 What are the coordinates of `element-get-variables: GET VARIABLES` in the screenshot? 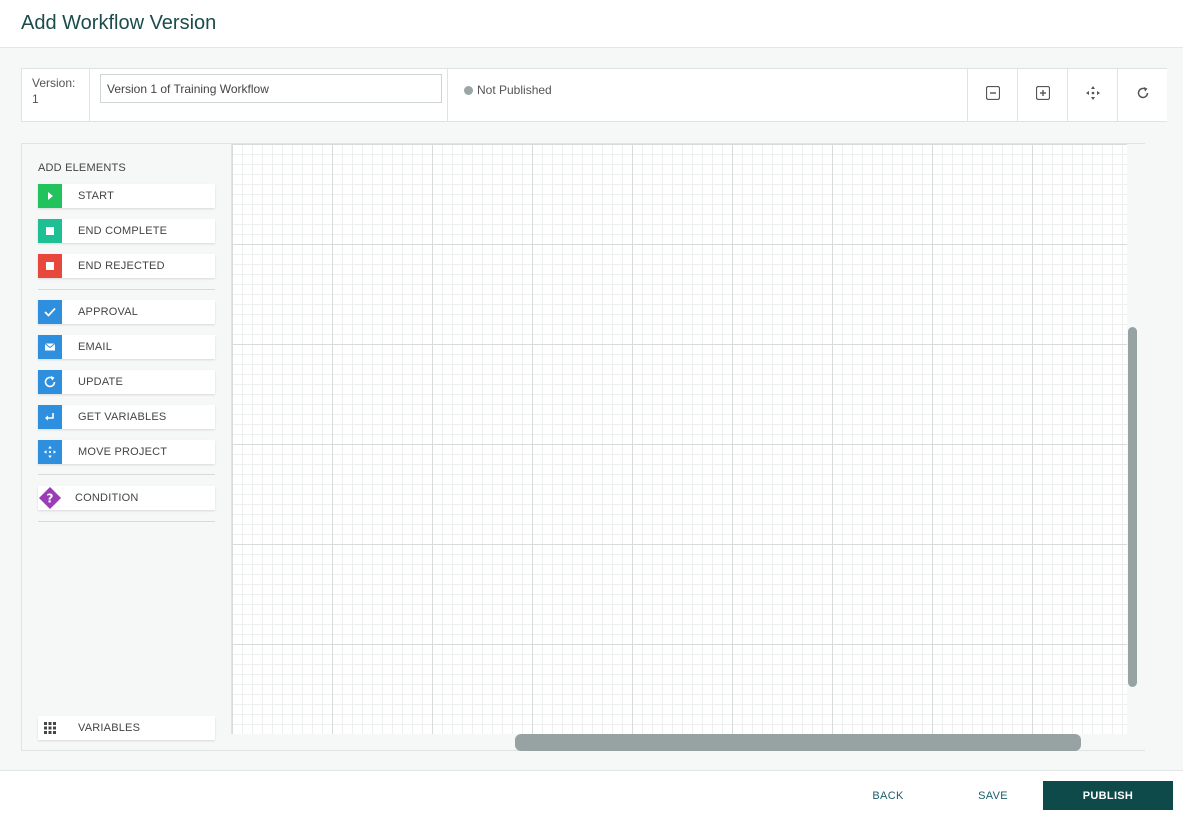 It's located at (126, 417).